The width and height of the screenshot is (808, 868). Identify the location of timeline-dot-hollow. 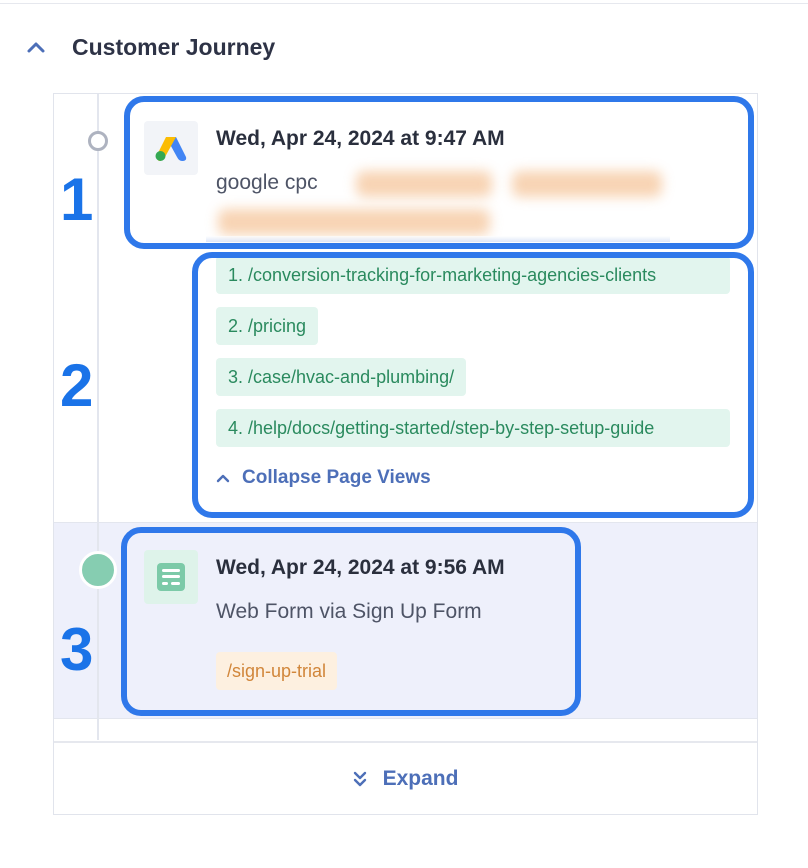
(98, 141).